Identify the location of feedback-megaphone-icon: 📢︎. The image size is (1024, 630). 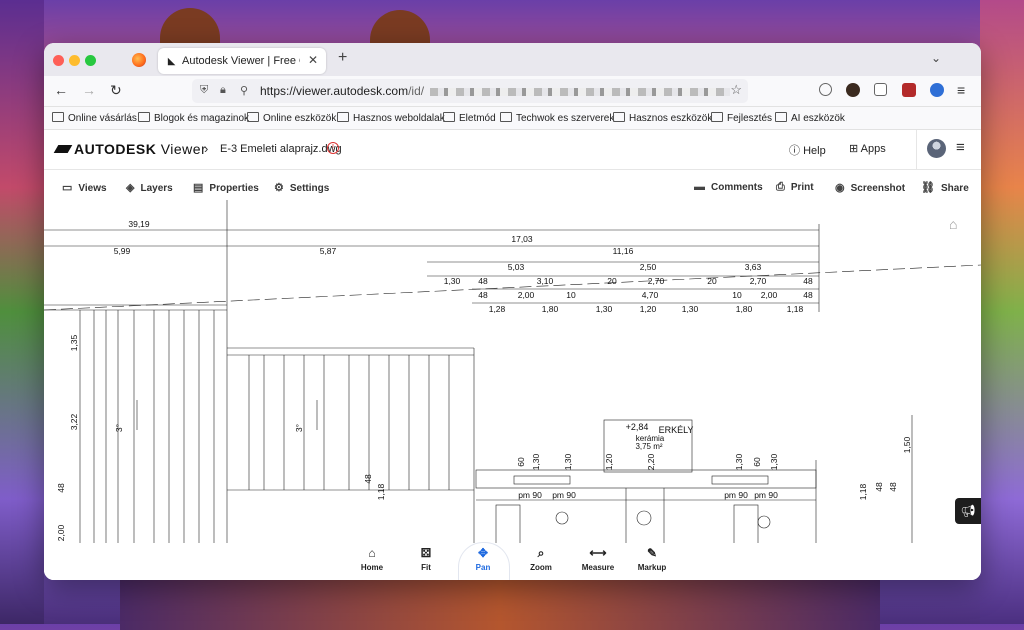
(968, 511).